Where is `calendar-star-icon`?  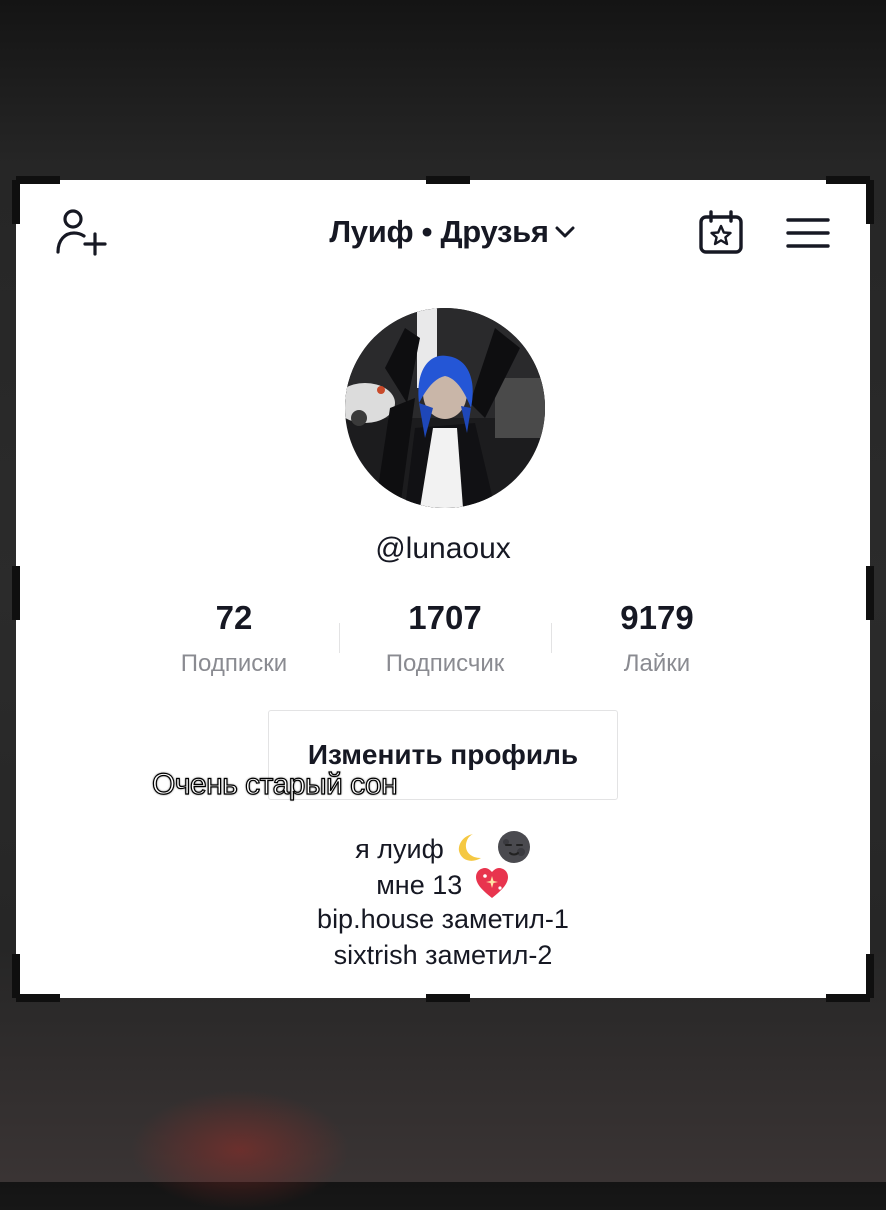 calendar-star-icon is located at coordinates (721, 232).